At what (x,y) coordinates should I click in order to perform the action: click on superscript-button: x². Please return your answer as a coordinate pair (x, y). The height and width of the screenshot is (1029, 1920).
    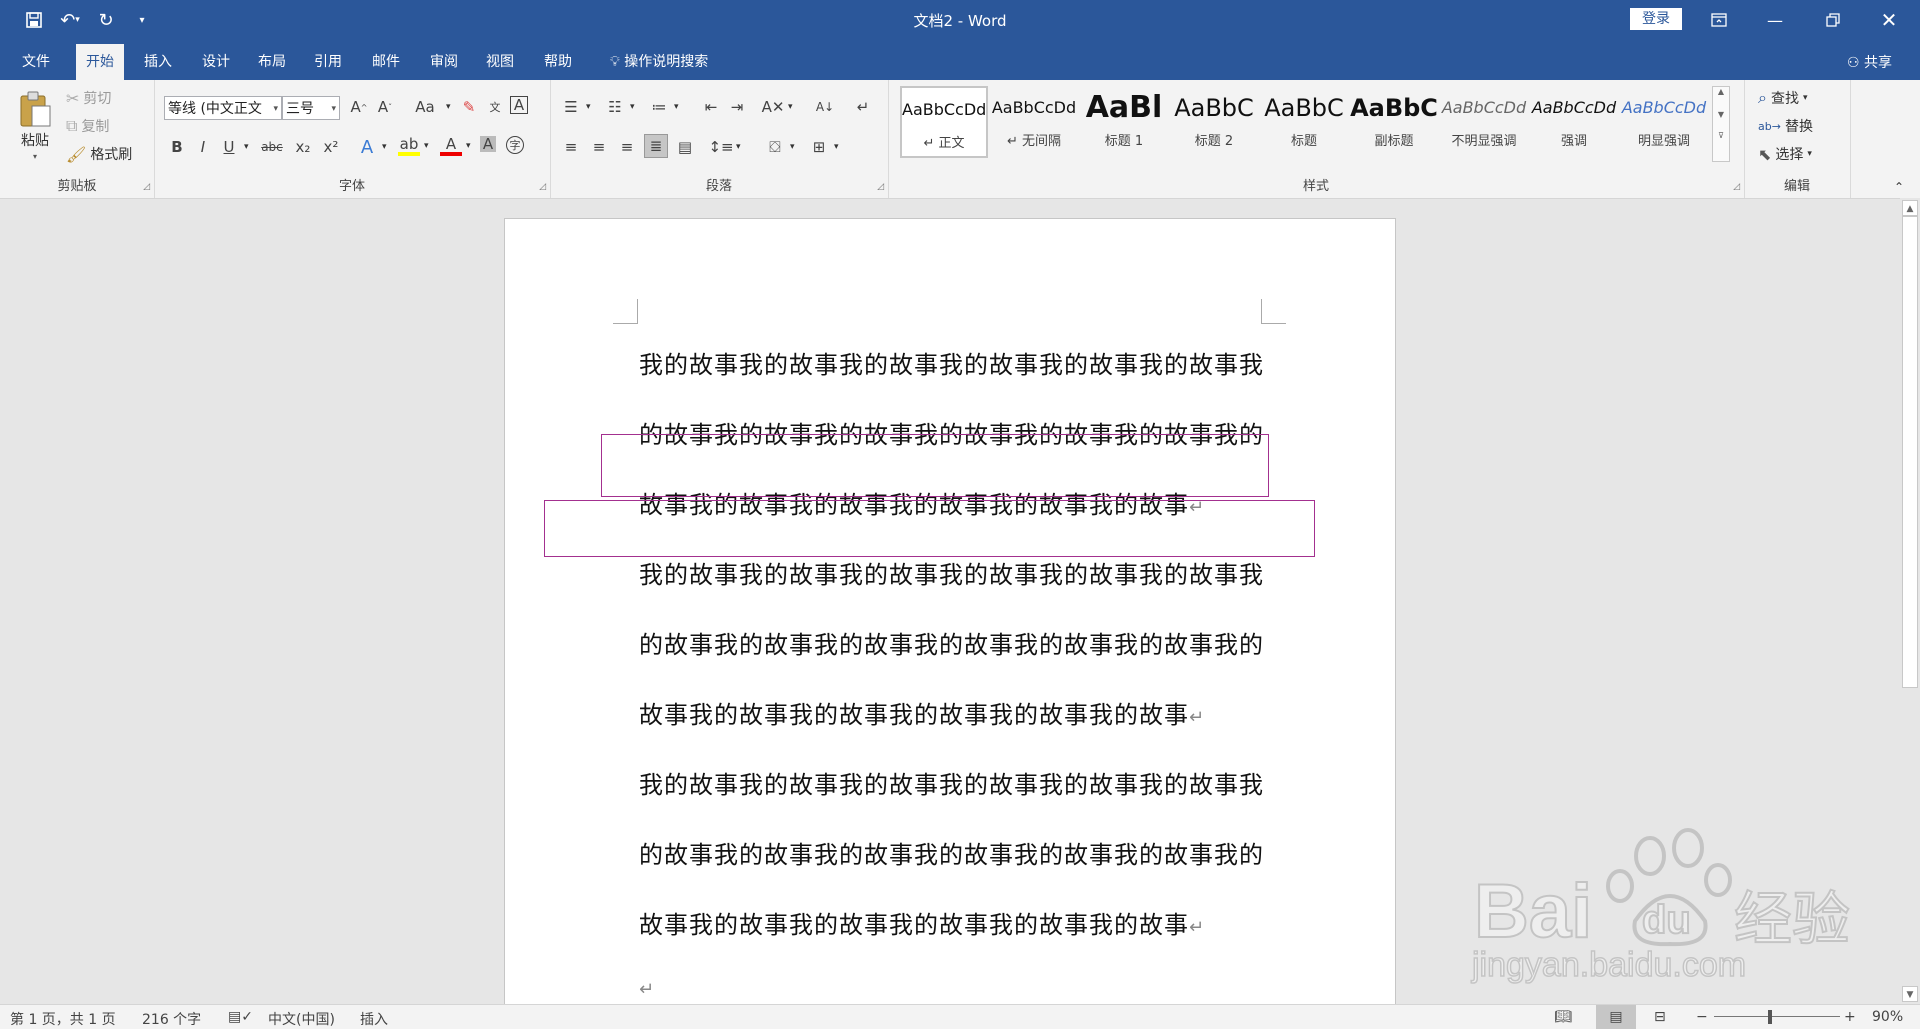
    Looking at the image, I should click on (331, 147).